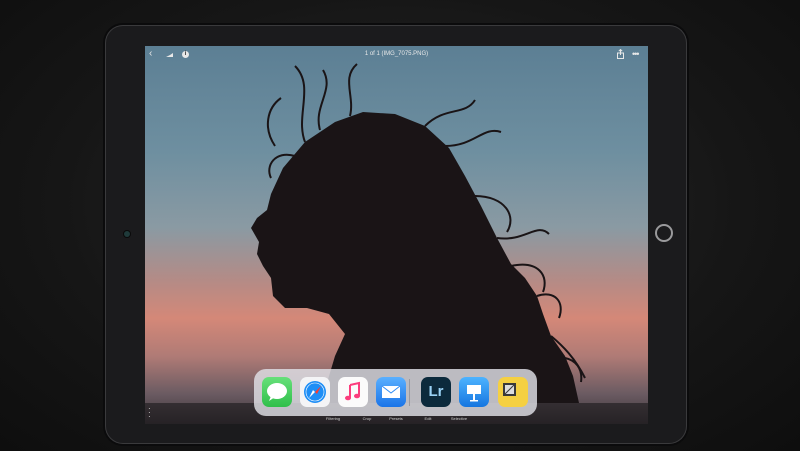 This screenshot has width=800, height=451. Describe the element at coordinates (513, 392) in the screenshot. I see `notes-app-icon` at that location.